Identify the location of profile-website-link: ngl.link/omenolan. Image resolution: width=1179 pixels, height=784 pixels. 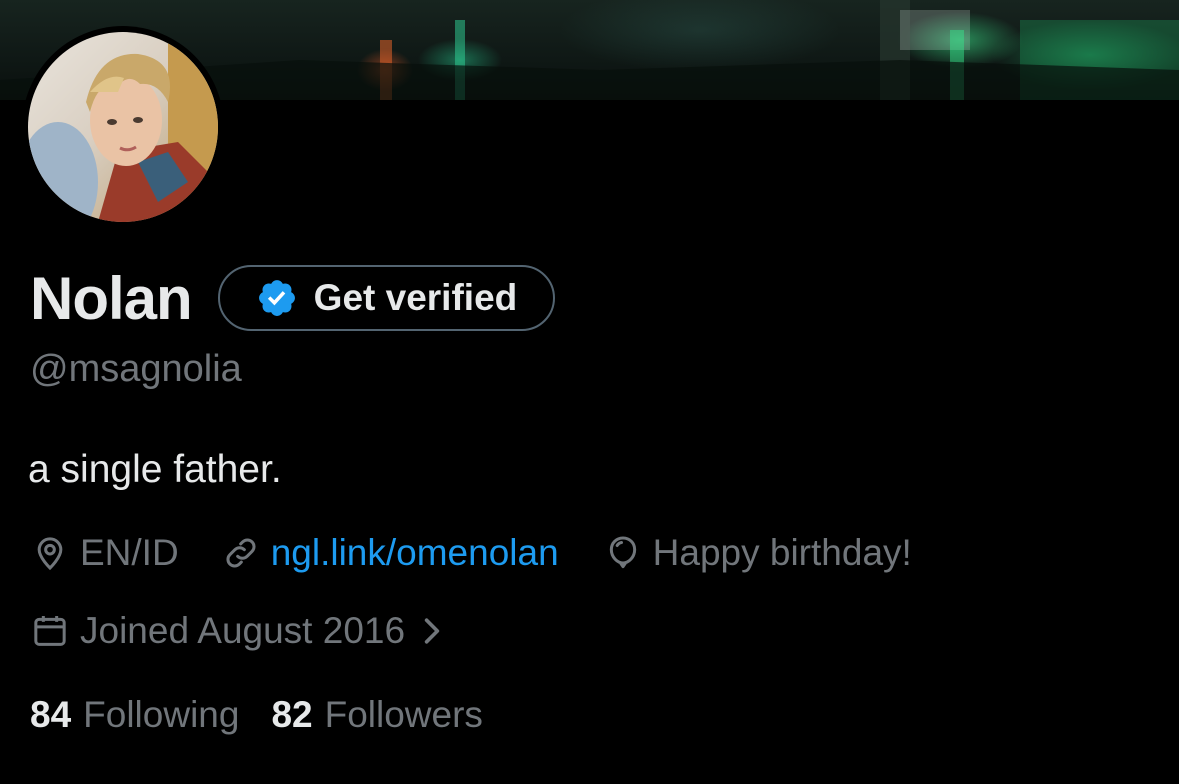
(390, 553).